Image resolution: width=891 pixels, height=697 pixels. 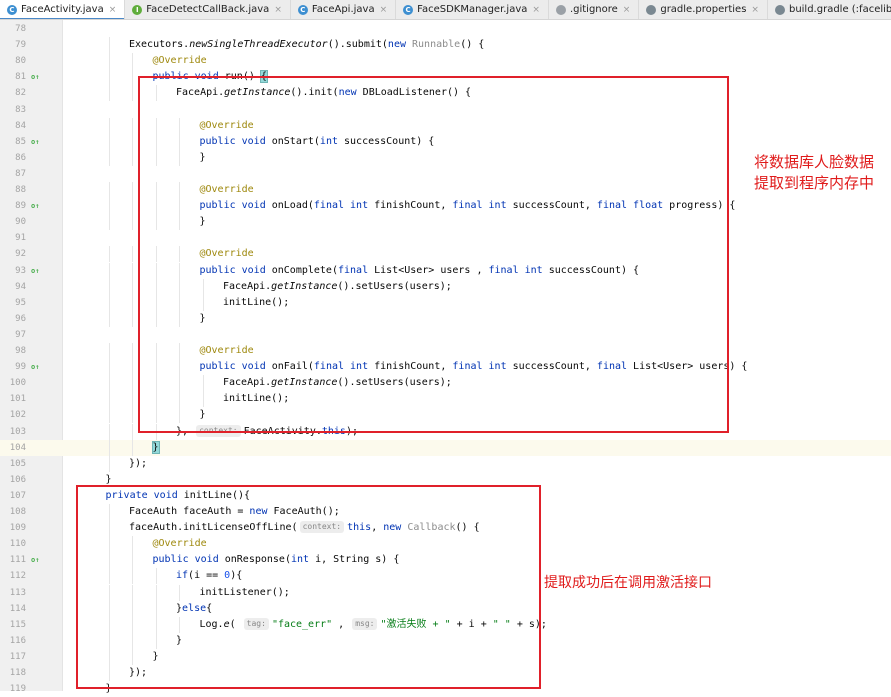 I want to click on line-number: 88, so click(x=20, y=190).